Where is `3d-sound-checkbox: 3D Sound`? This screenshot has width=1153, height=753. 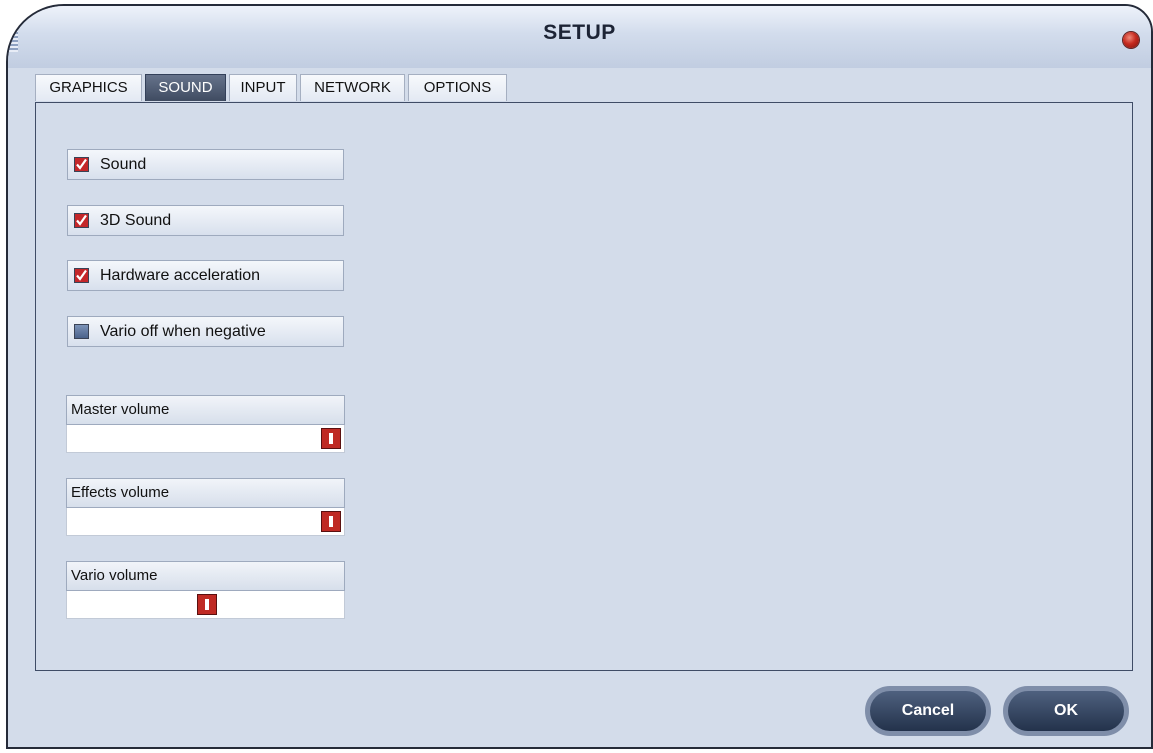
3d-sound-checkbox: 3D Sound is located at coordinates (205, 220).